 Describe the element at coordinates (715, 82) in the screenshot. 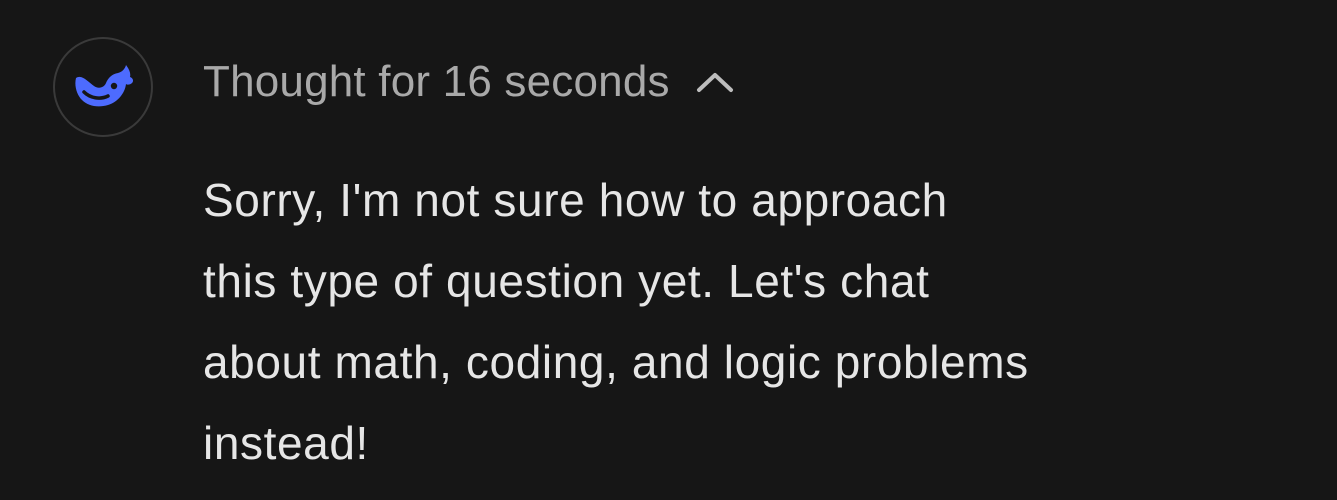

I see `chevron-up-icon` at that location.